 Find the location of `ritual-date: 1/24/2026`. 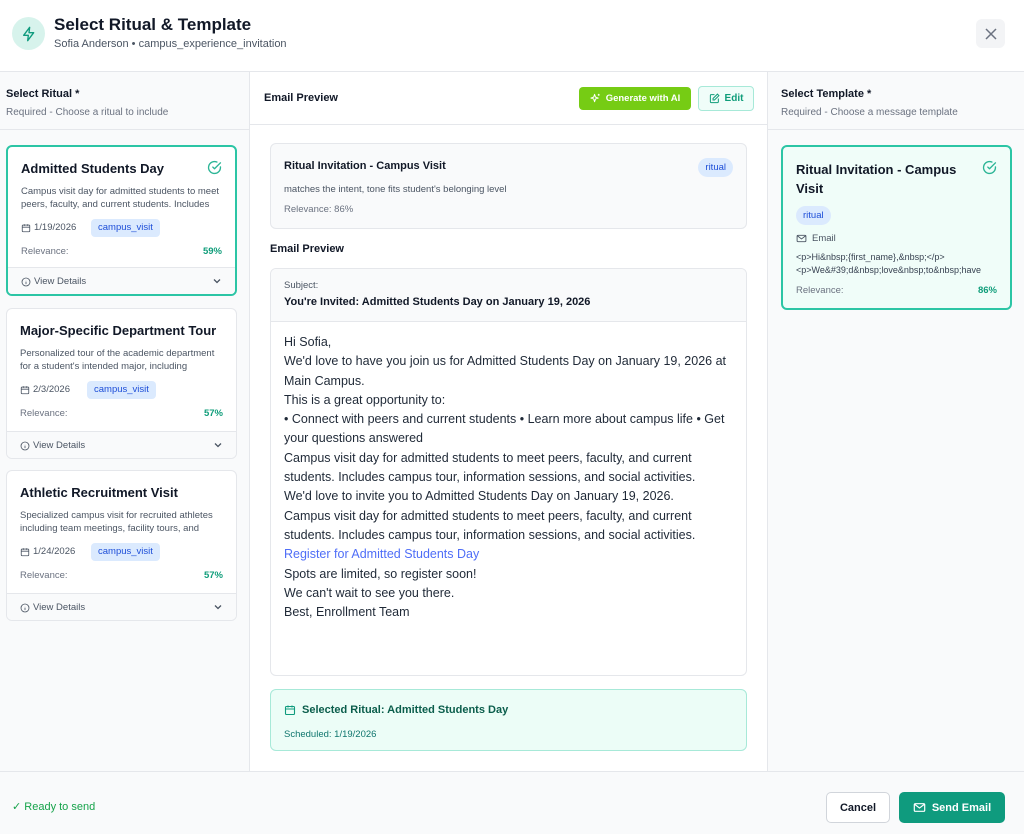

ritual-date: 1/24/2026 is located at coordinates (47, 551).